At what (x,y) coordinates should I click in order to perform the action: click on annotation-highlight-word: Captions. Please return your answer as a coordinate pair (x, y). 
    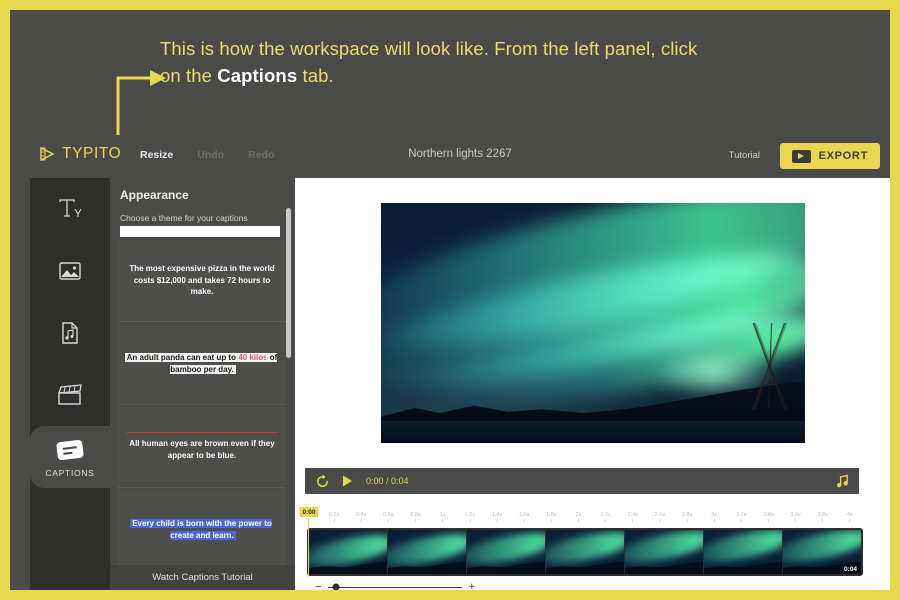
    Looking at the image, I should click on (257, 75).